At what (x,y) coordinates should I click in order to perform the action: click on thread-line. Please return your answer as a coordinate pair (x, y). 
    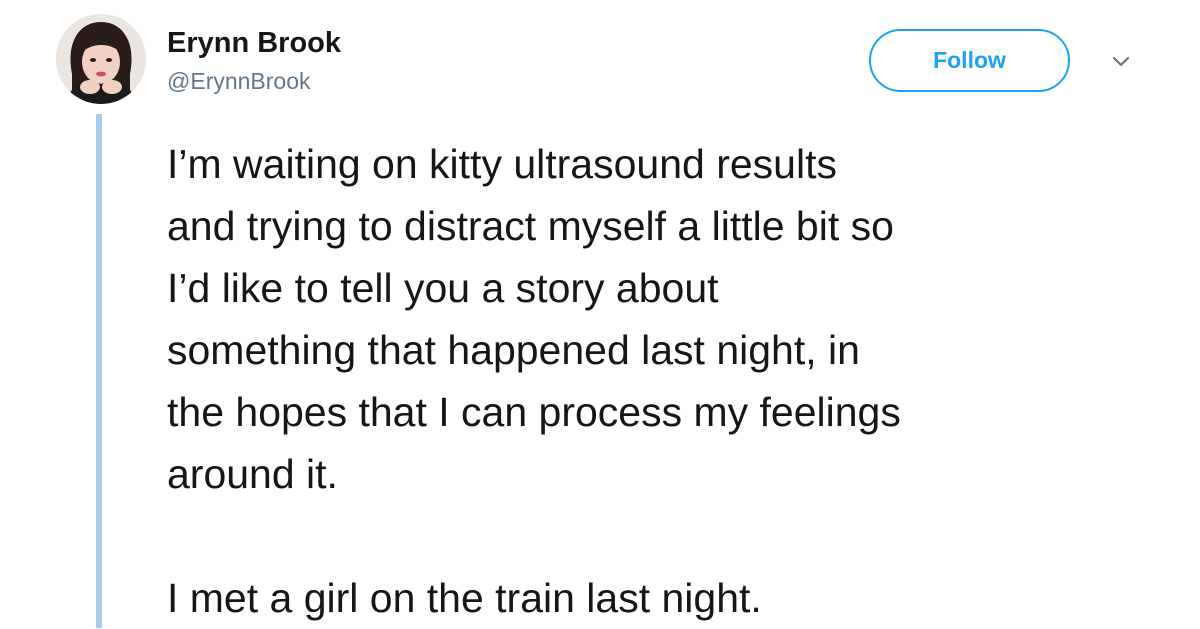
    Looking at the image, I should click on (99, 371).